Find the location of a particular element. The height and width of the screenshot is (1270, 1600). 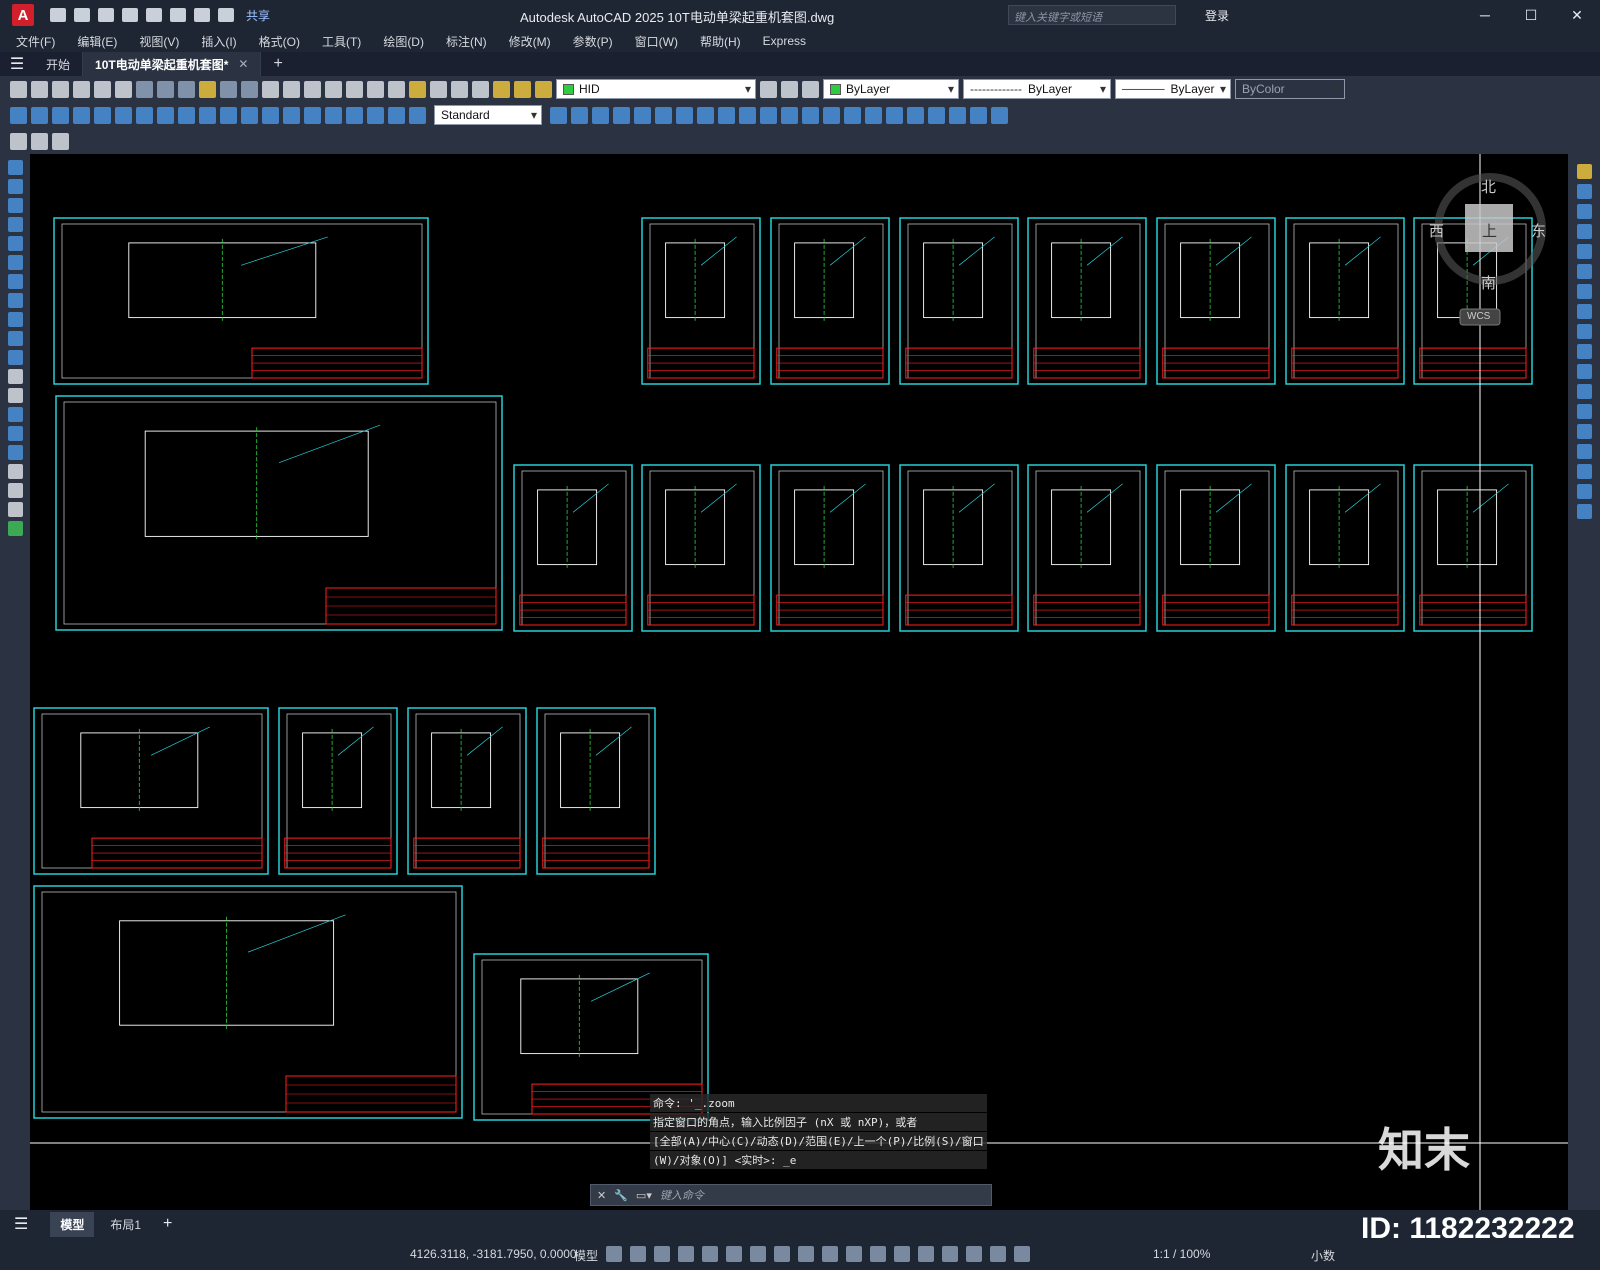

linetype-dropdown: ------------- ByLayer is located at coordinates (1037, 89).